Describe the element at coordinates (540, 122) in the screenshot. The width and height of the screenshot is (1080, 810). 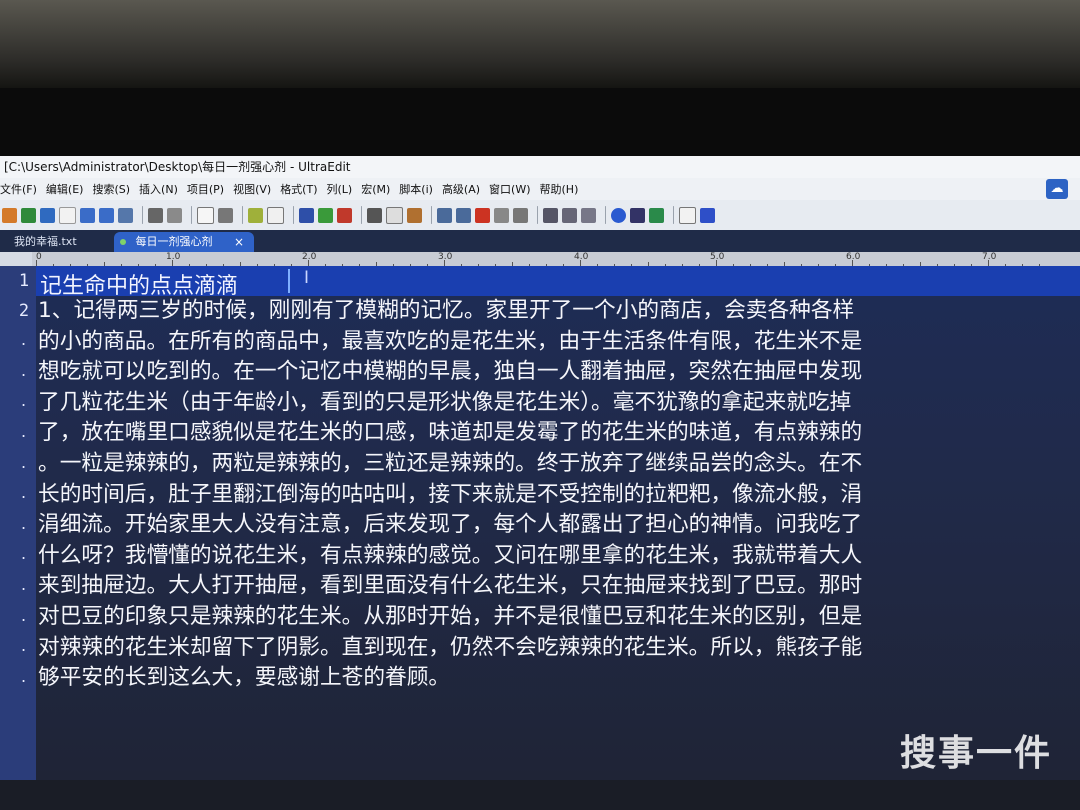
I see `monitor-bezel` at that location.